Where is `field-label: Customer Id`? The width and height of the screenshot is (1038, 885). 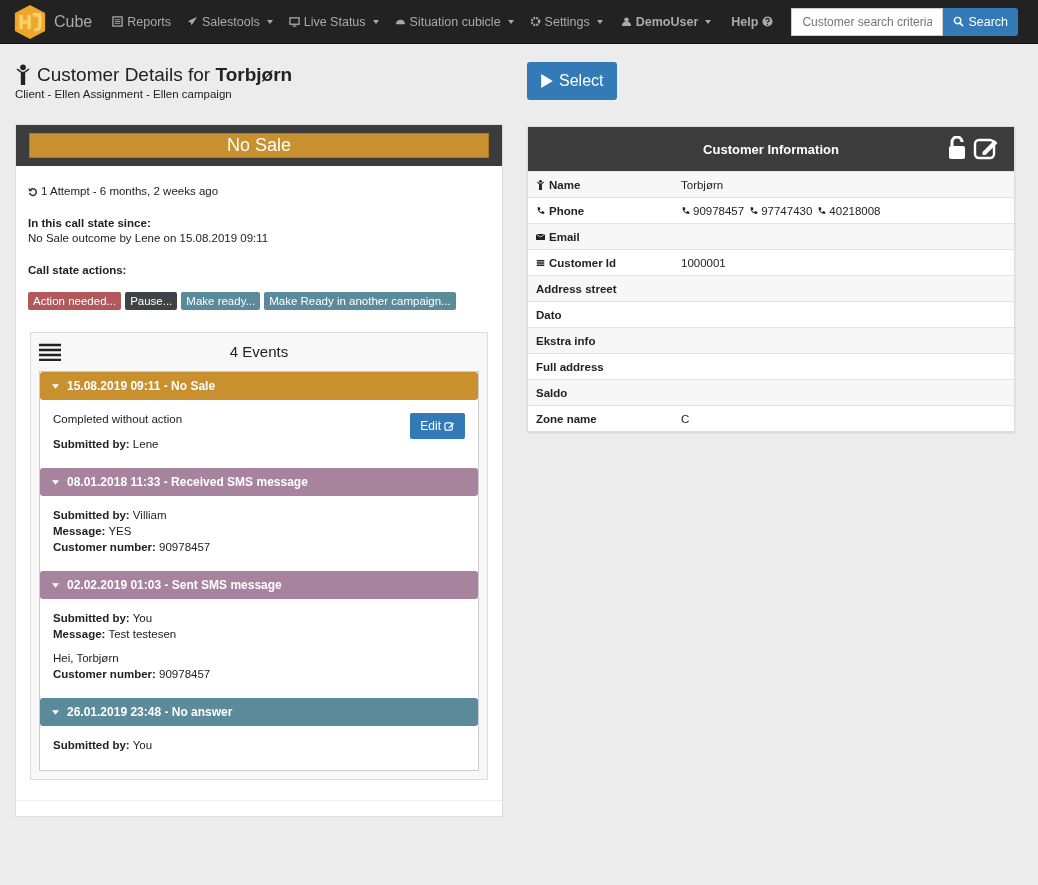 field-label: Customer Id is located at coordinates (604, 262).